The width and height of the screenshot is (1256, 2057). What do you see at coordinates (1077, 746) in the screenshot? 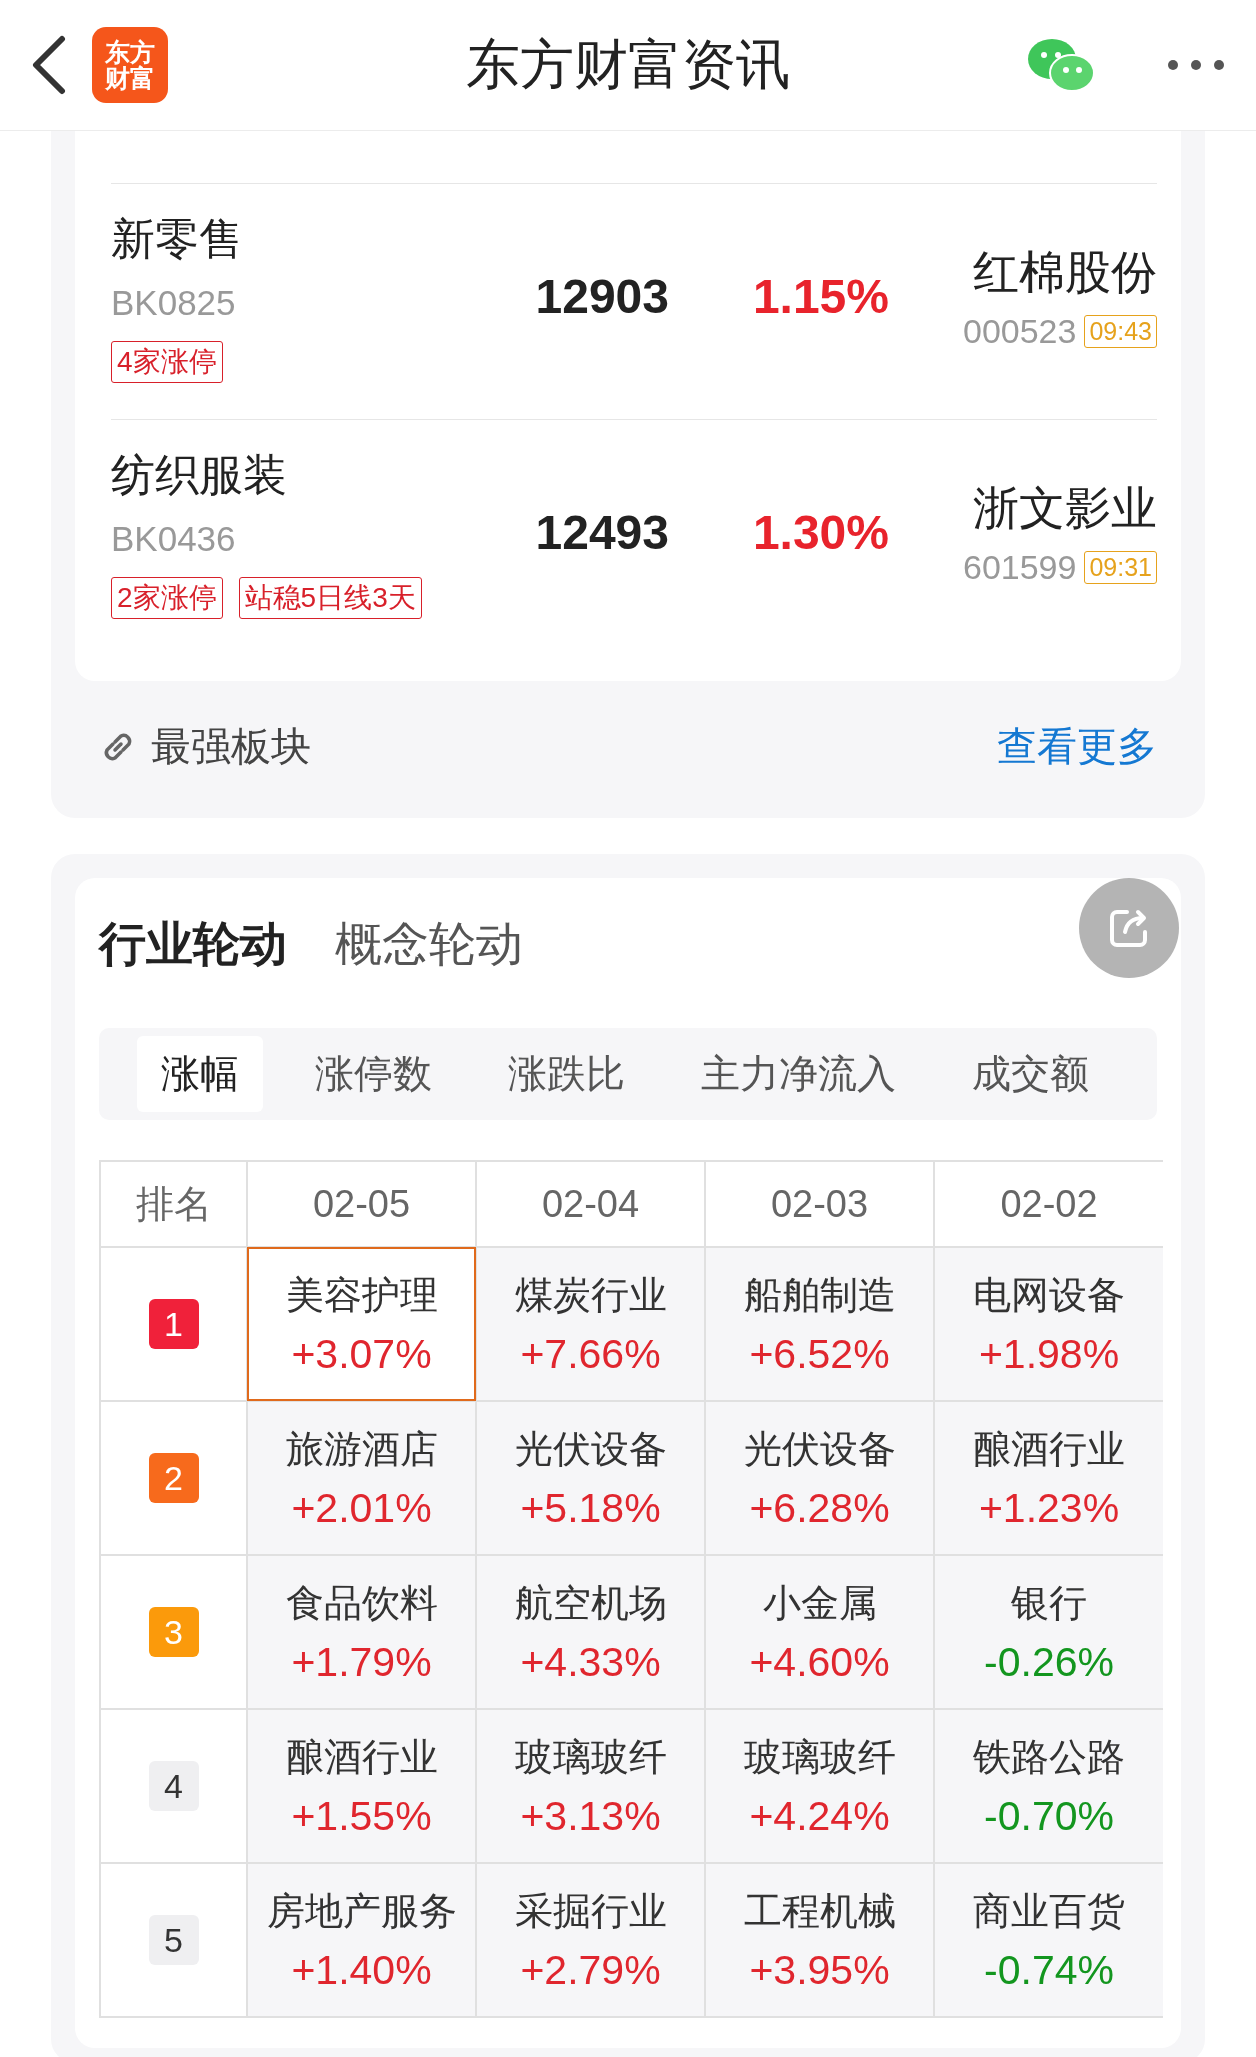
I see `more-link: 查看更多` at bounding box center [1077, 746].